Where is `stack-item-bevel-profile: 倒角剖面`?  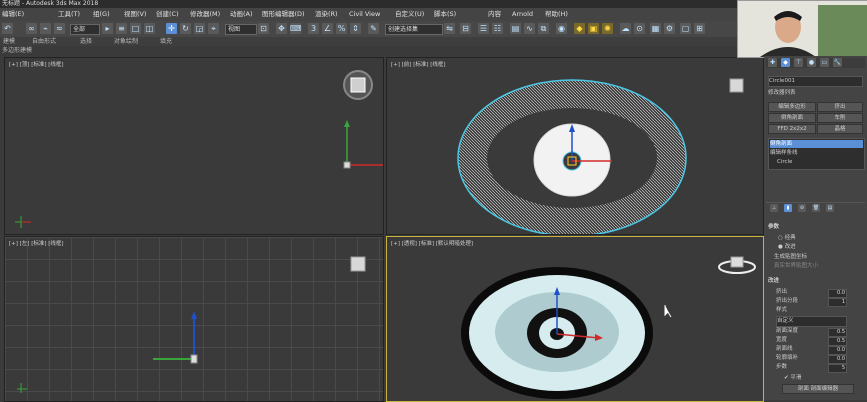
stack-item-bevel-profile: 倒角剖面 is located at coordinates (816, 144).